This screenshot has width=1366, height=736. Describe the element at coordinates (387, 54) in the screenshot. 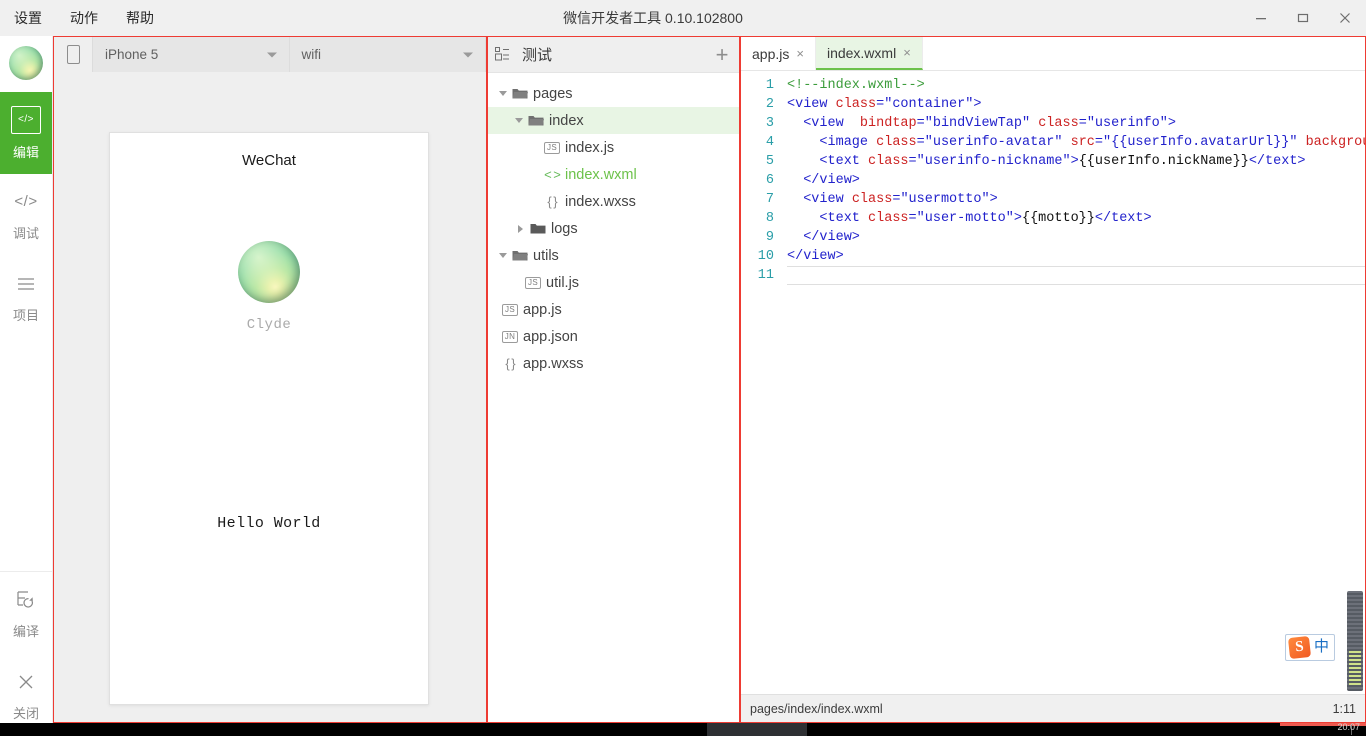

I see `network-select: wifi` at that location.